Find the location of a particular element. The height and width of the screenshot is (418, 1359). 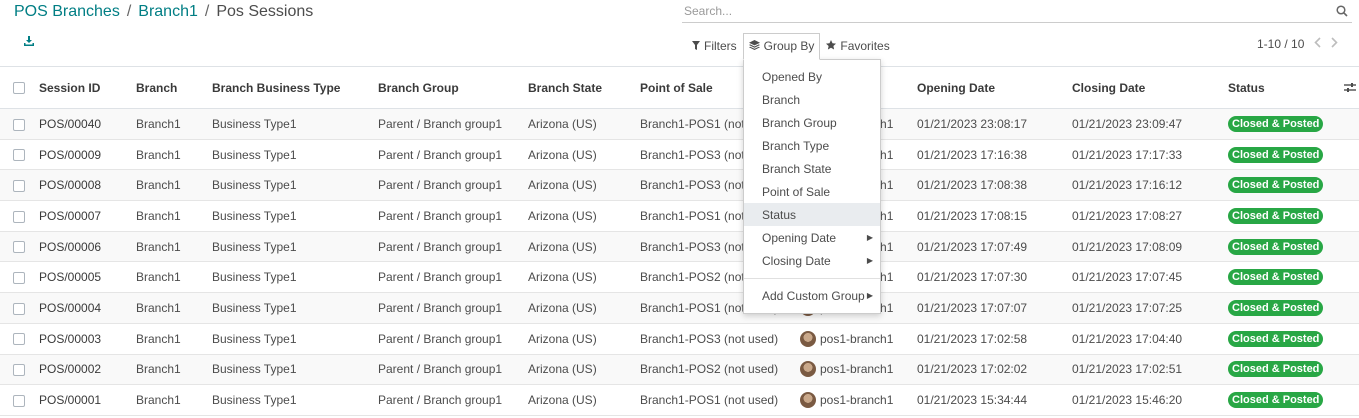

column-header-branch-group: Branch Group is located at coordinates (453, 88).